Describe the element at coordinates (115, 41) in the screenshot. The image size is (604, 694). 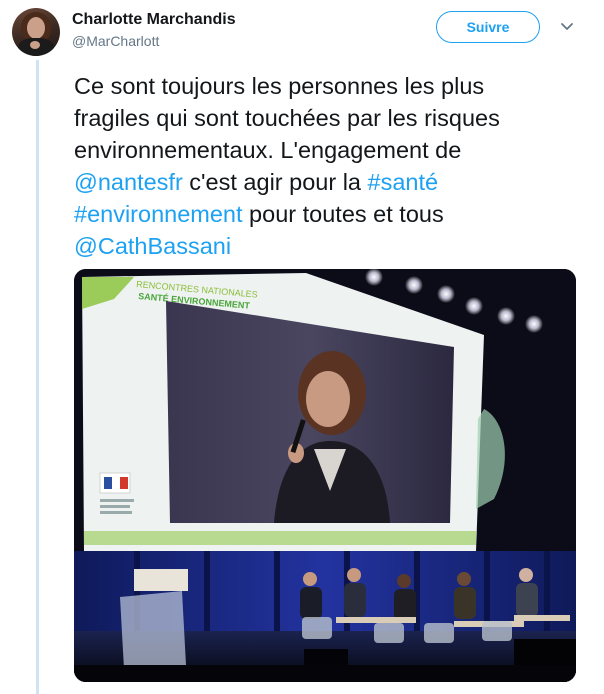
I see `author-handle: @MarCharlott` at that location.